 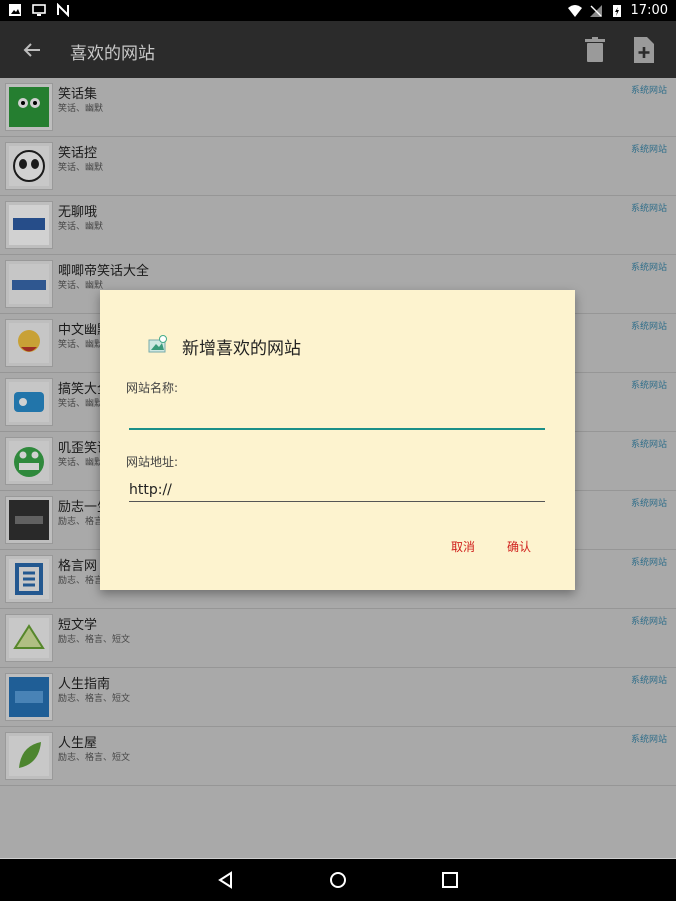 What do you see at coordinates (157, 344) in the screenshot?
I see `add-site-icon` at bounding box center [157, 344].